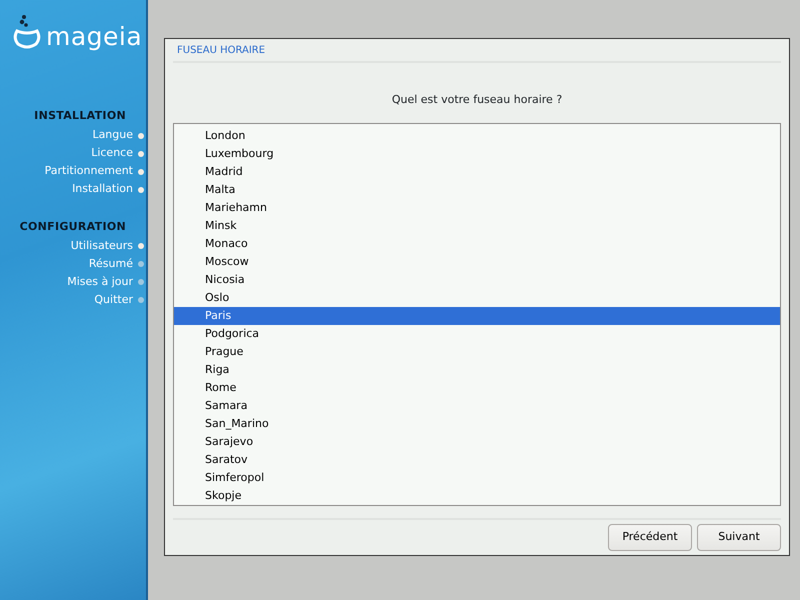 The width and height of the screenshot is (800, 600). I want to click on timezone-item: Saratov, so click(477, 460).